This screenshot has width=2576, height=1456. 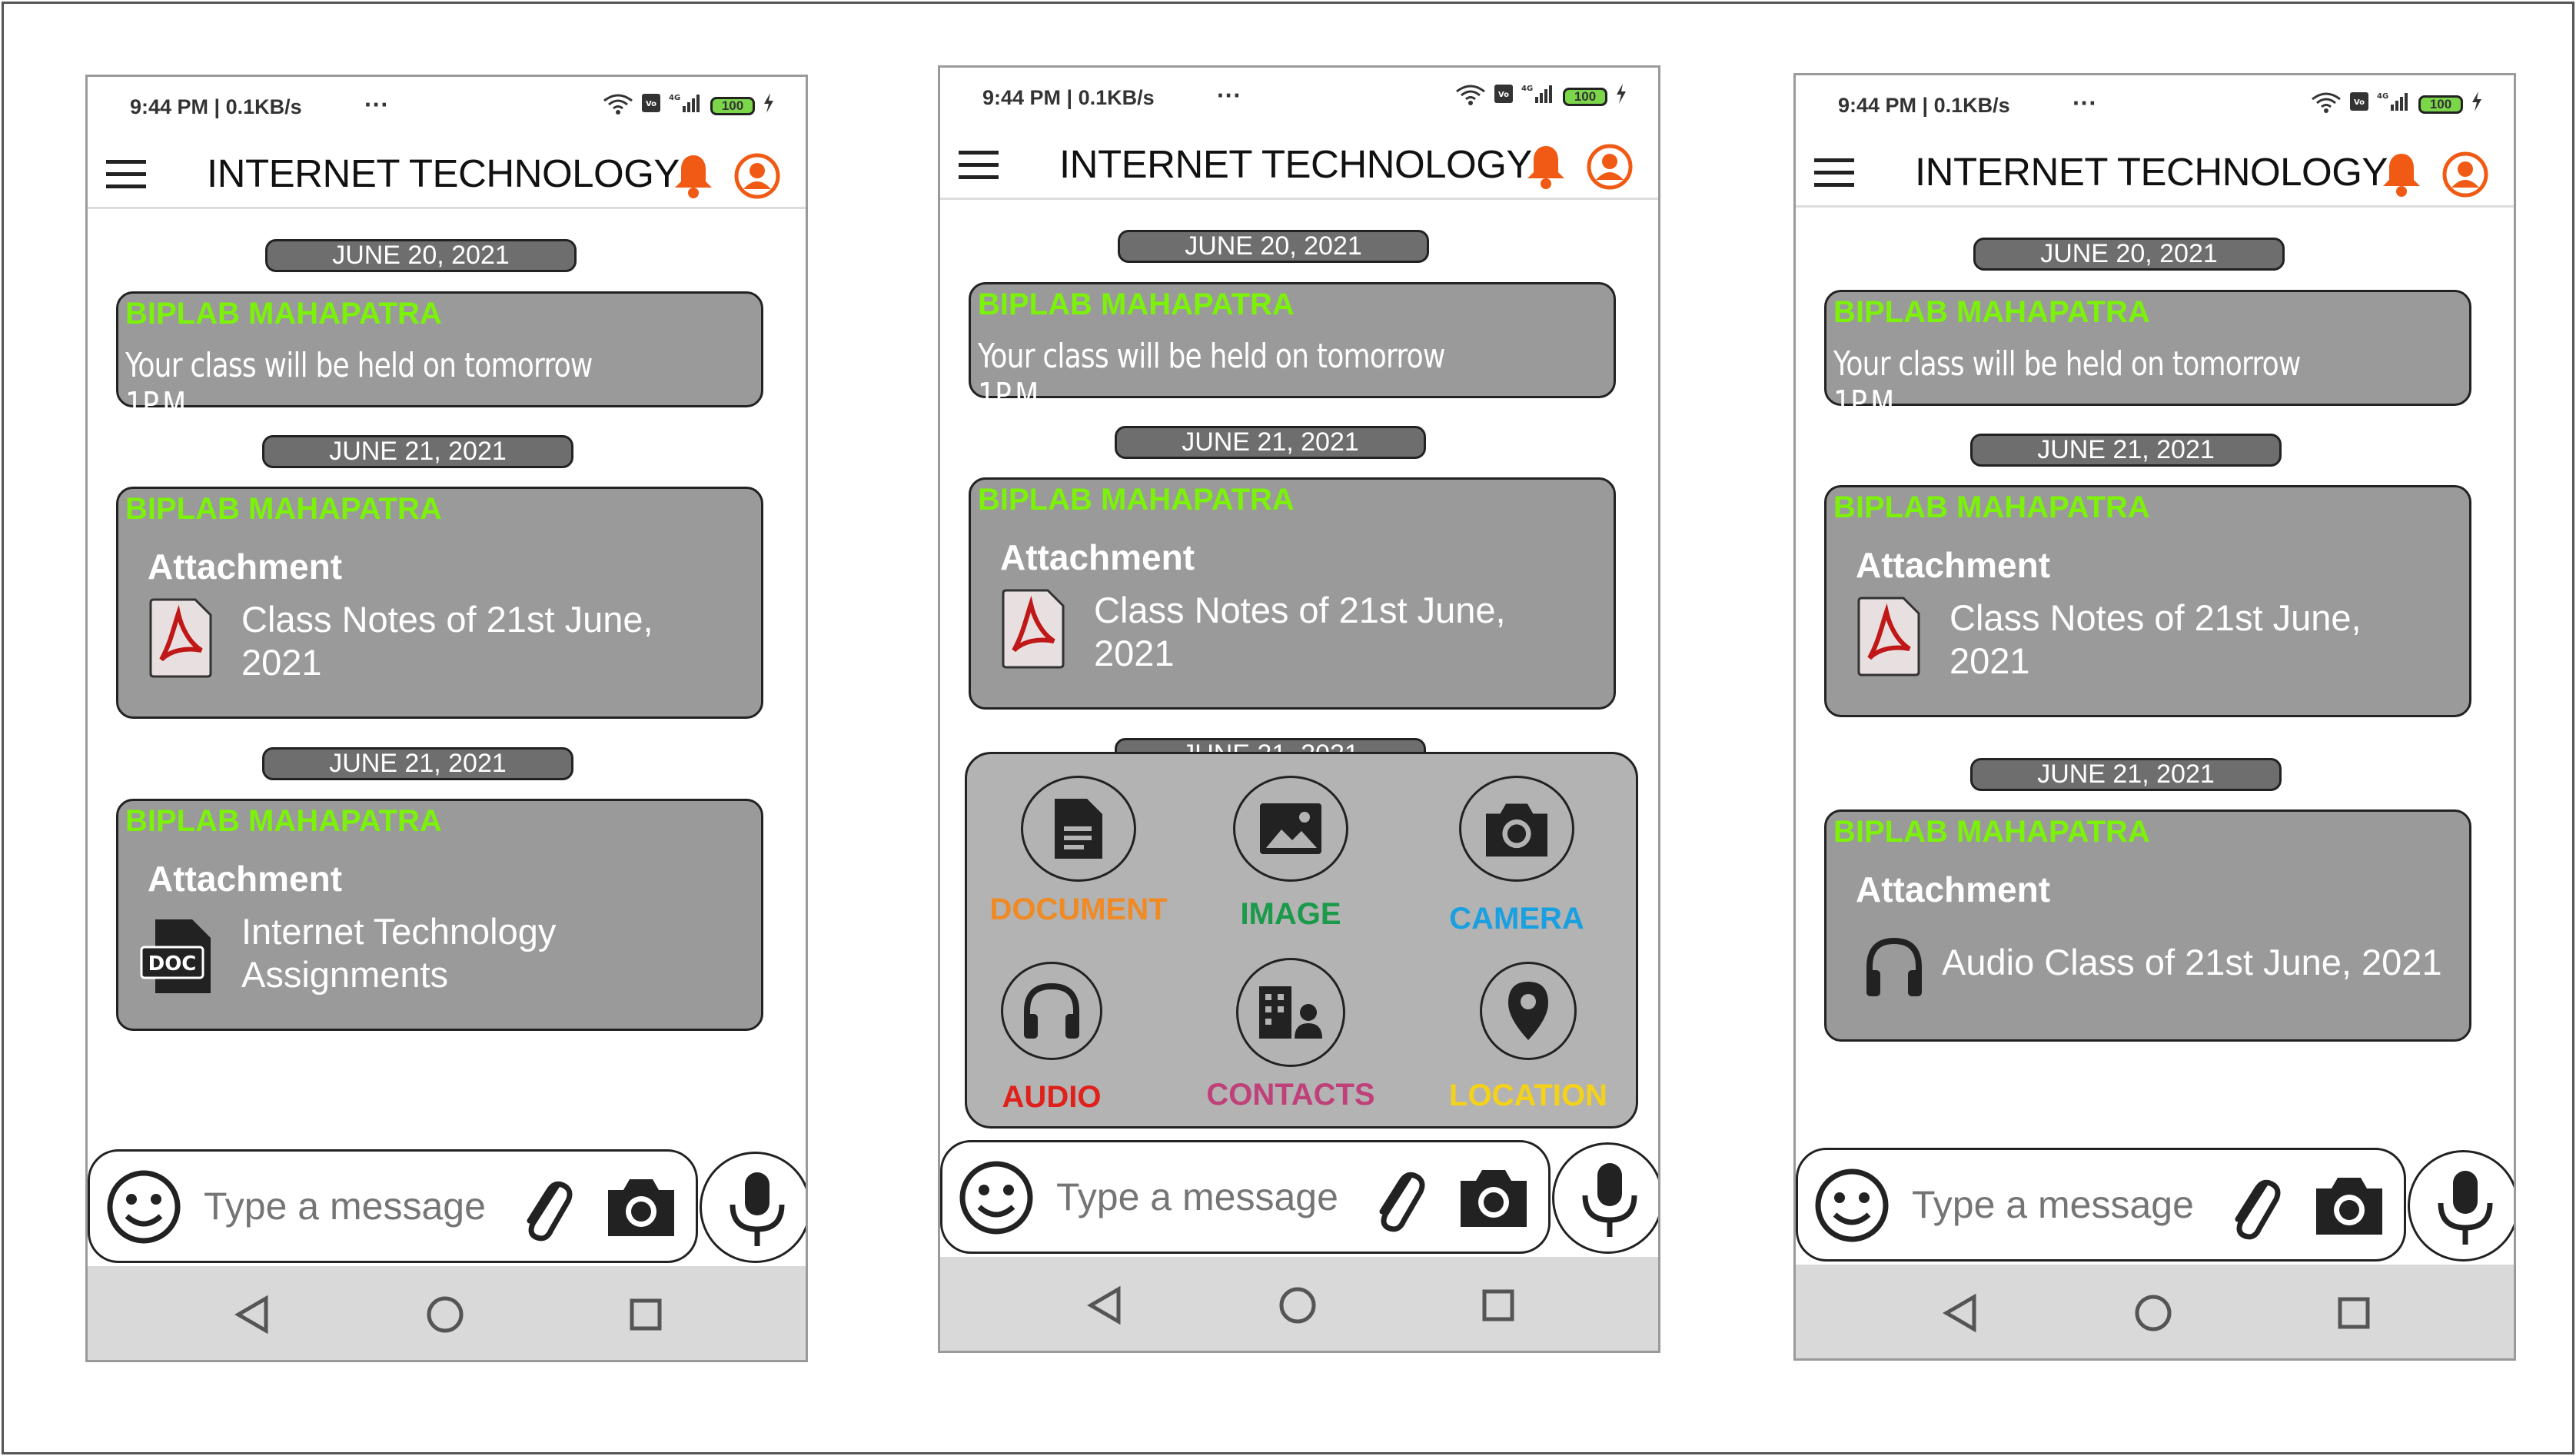 I want to click on attach-contacts-option: CONTACTS, so click(x=1290, y=1035).